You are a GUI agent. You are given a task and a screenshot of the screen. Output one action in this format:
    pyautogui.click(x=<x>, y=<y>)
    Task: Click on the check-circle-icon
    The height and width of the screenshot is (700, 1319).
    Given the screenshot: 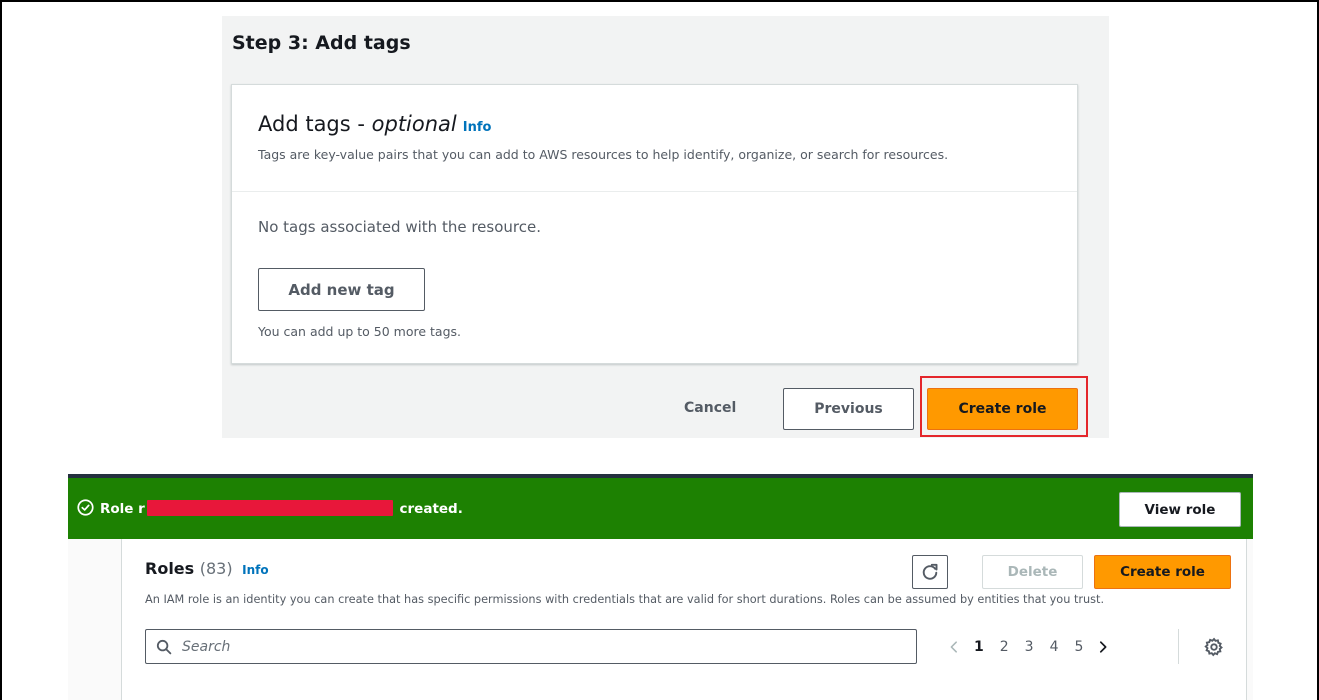 What is the action you would take?
    pyautogui.click(x=85, y=507)
    